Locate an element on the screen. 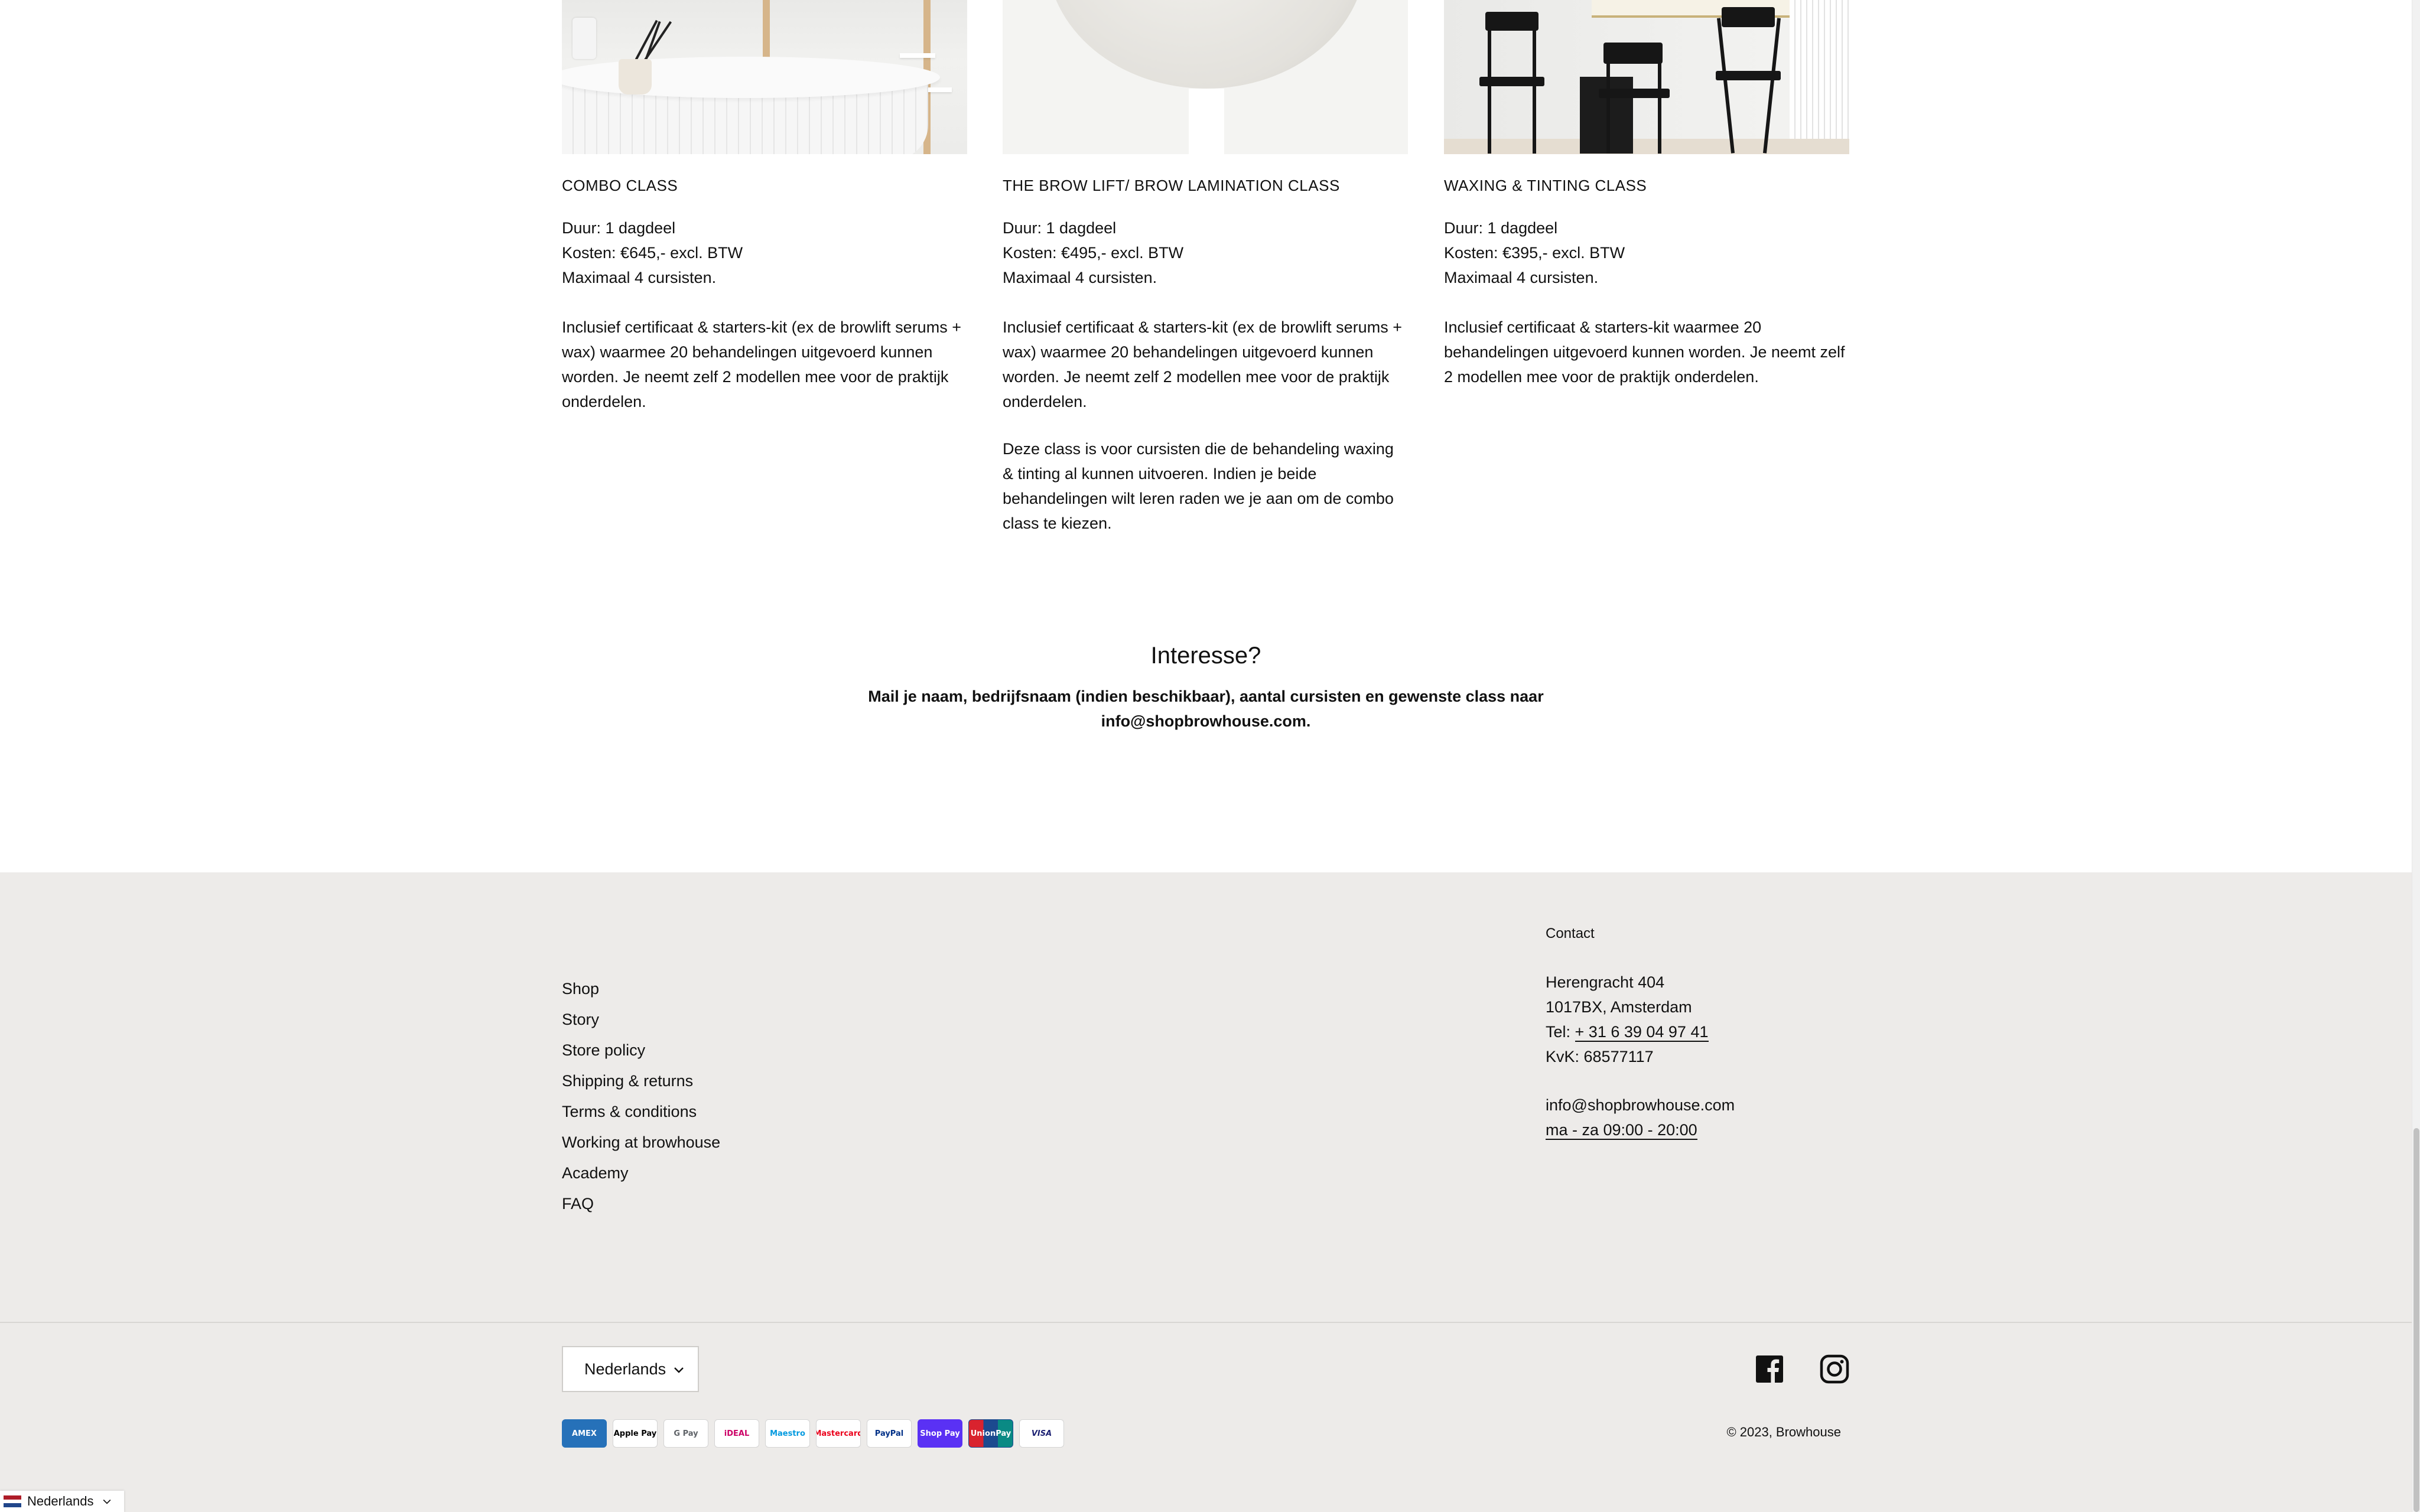  language-select: Nederlands is located at coordinates (630, 1369).